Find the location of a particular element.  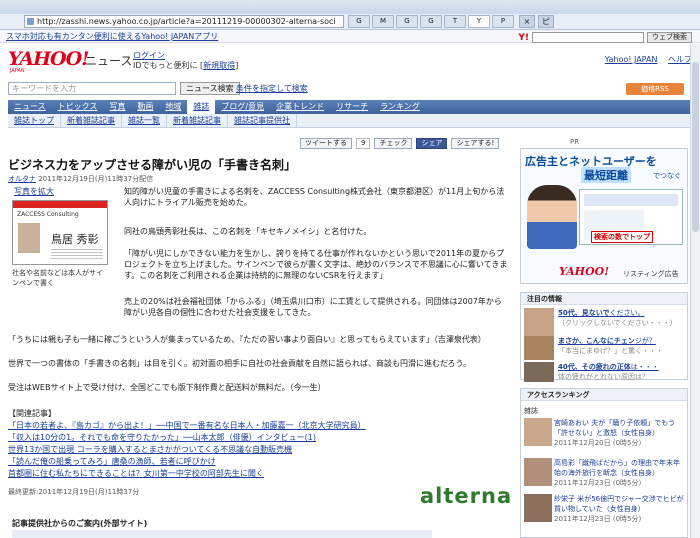

check-button: チェック is located at coordinates (393, 143).